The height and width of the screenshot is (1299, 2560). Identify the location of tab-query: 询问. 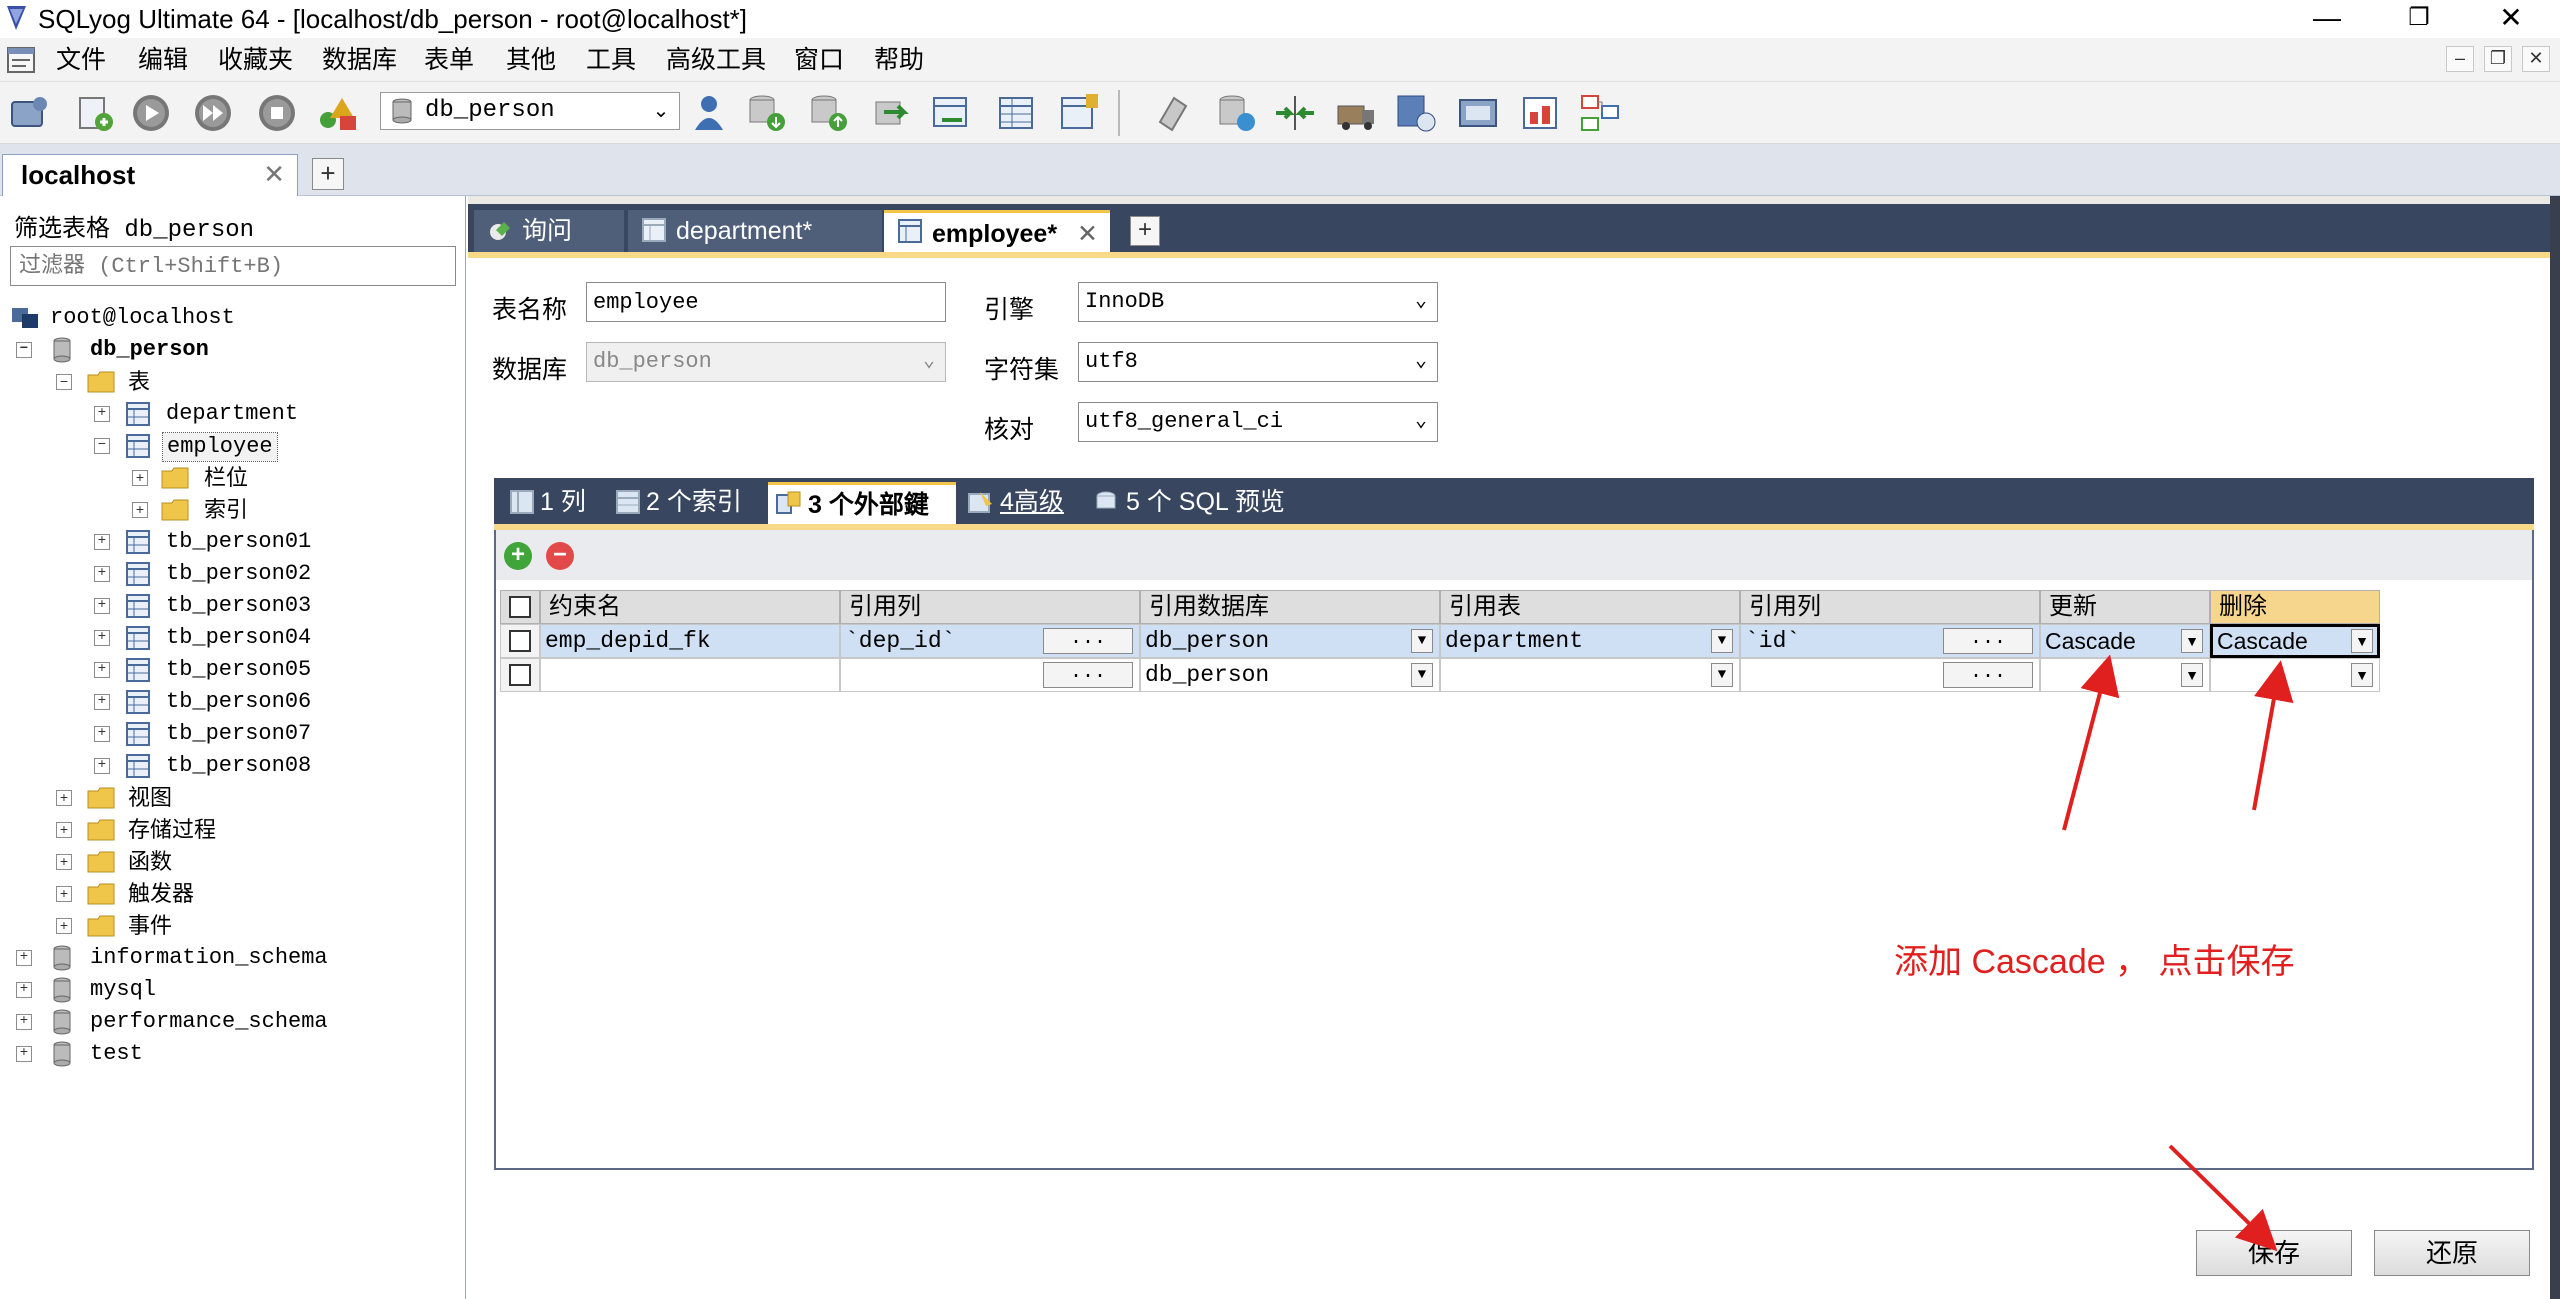
(549, 231).